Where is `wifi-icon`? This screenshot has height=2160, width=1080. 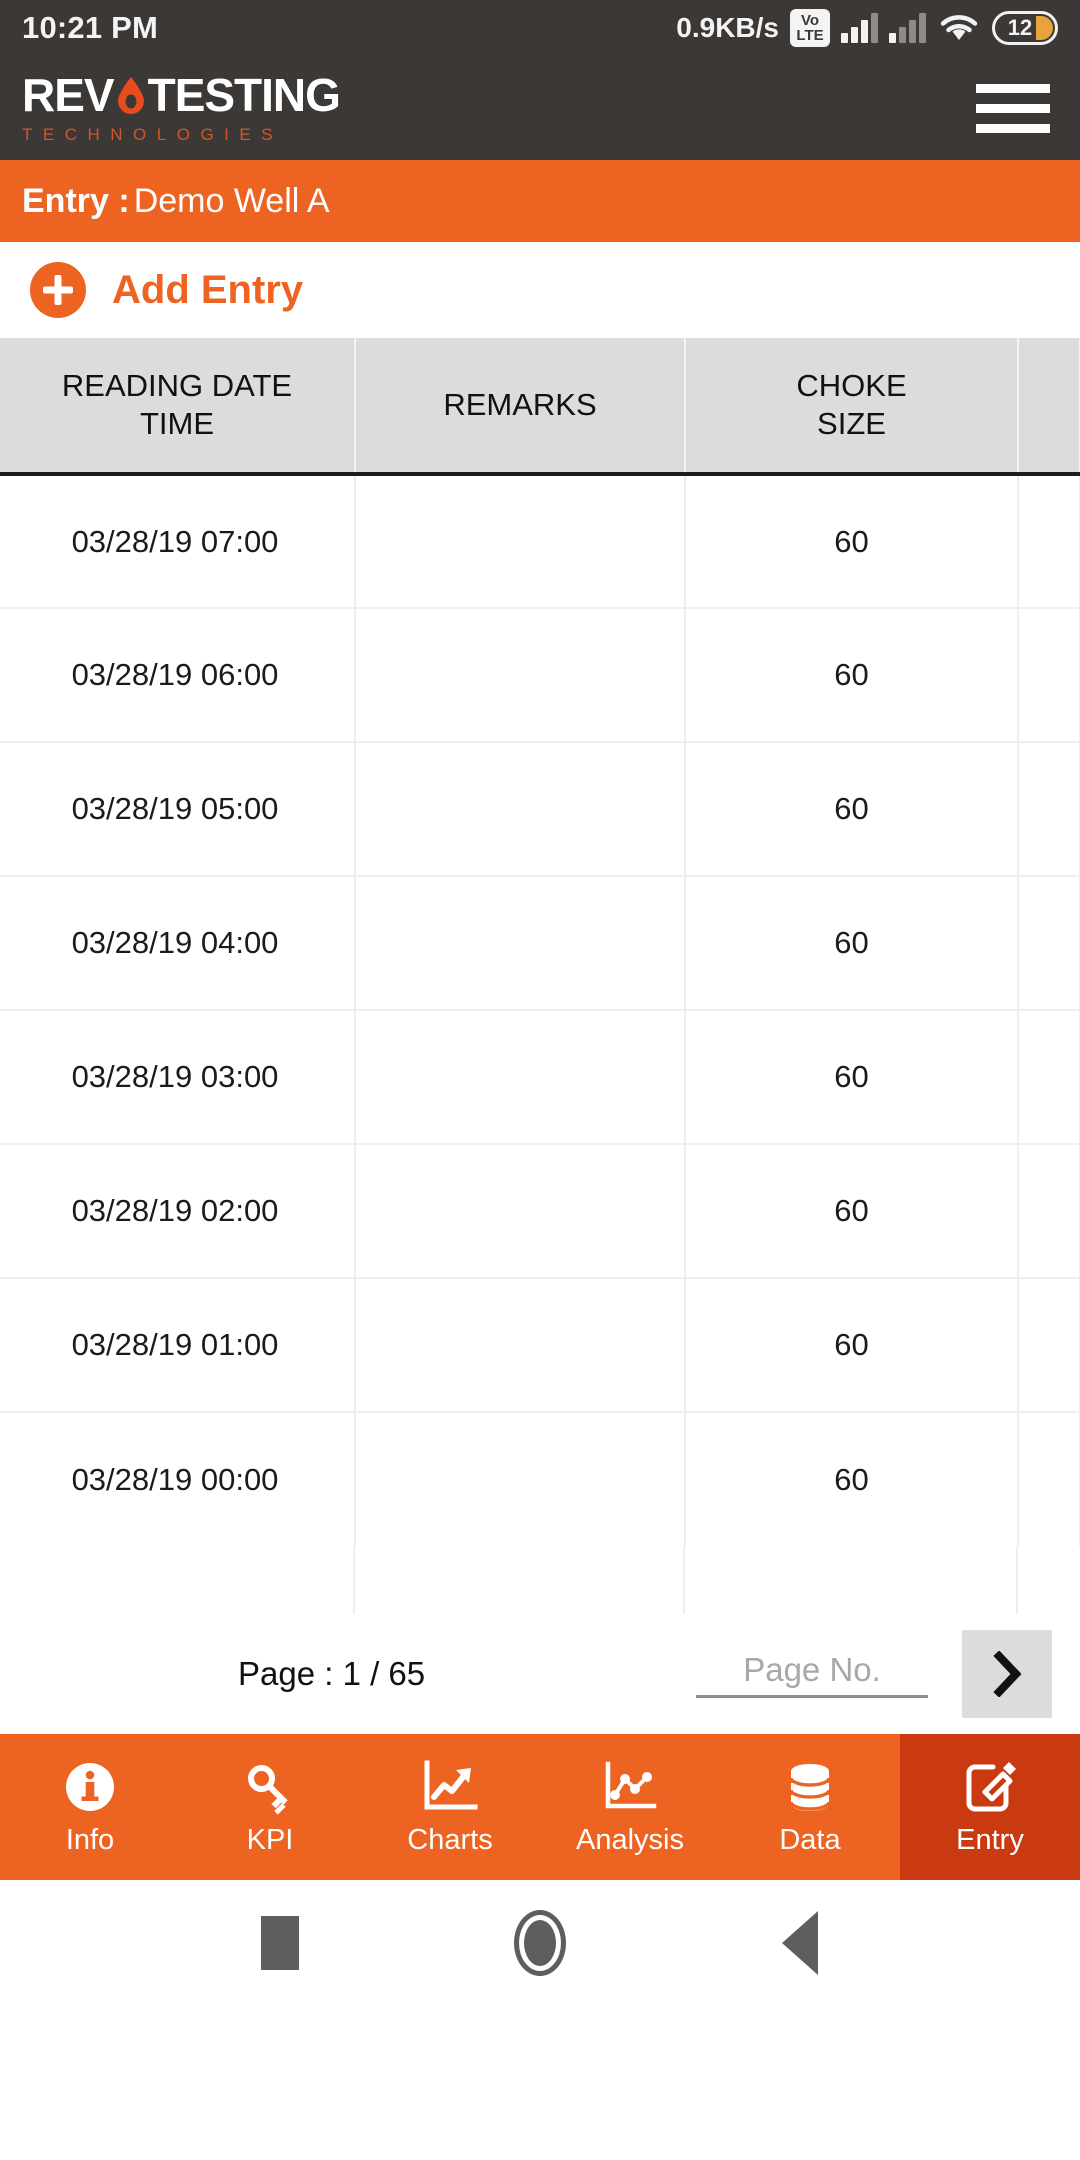
wifi-icon is located at coordinates (959, 28).